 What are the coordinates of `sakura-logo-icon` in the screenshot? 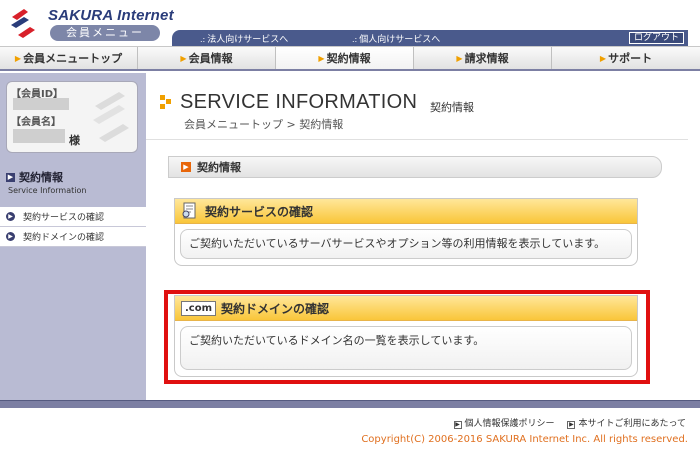 It's located at (23, 23).